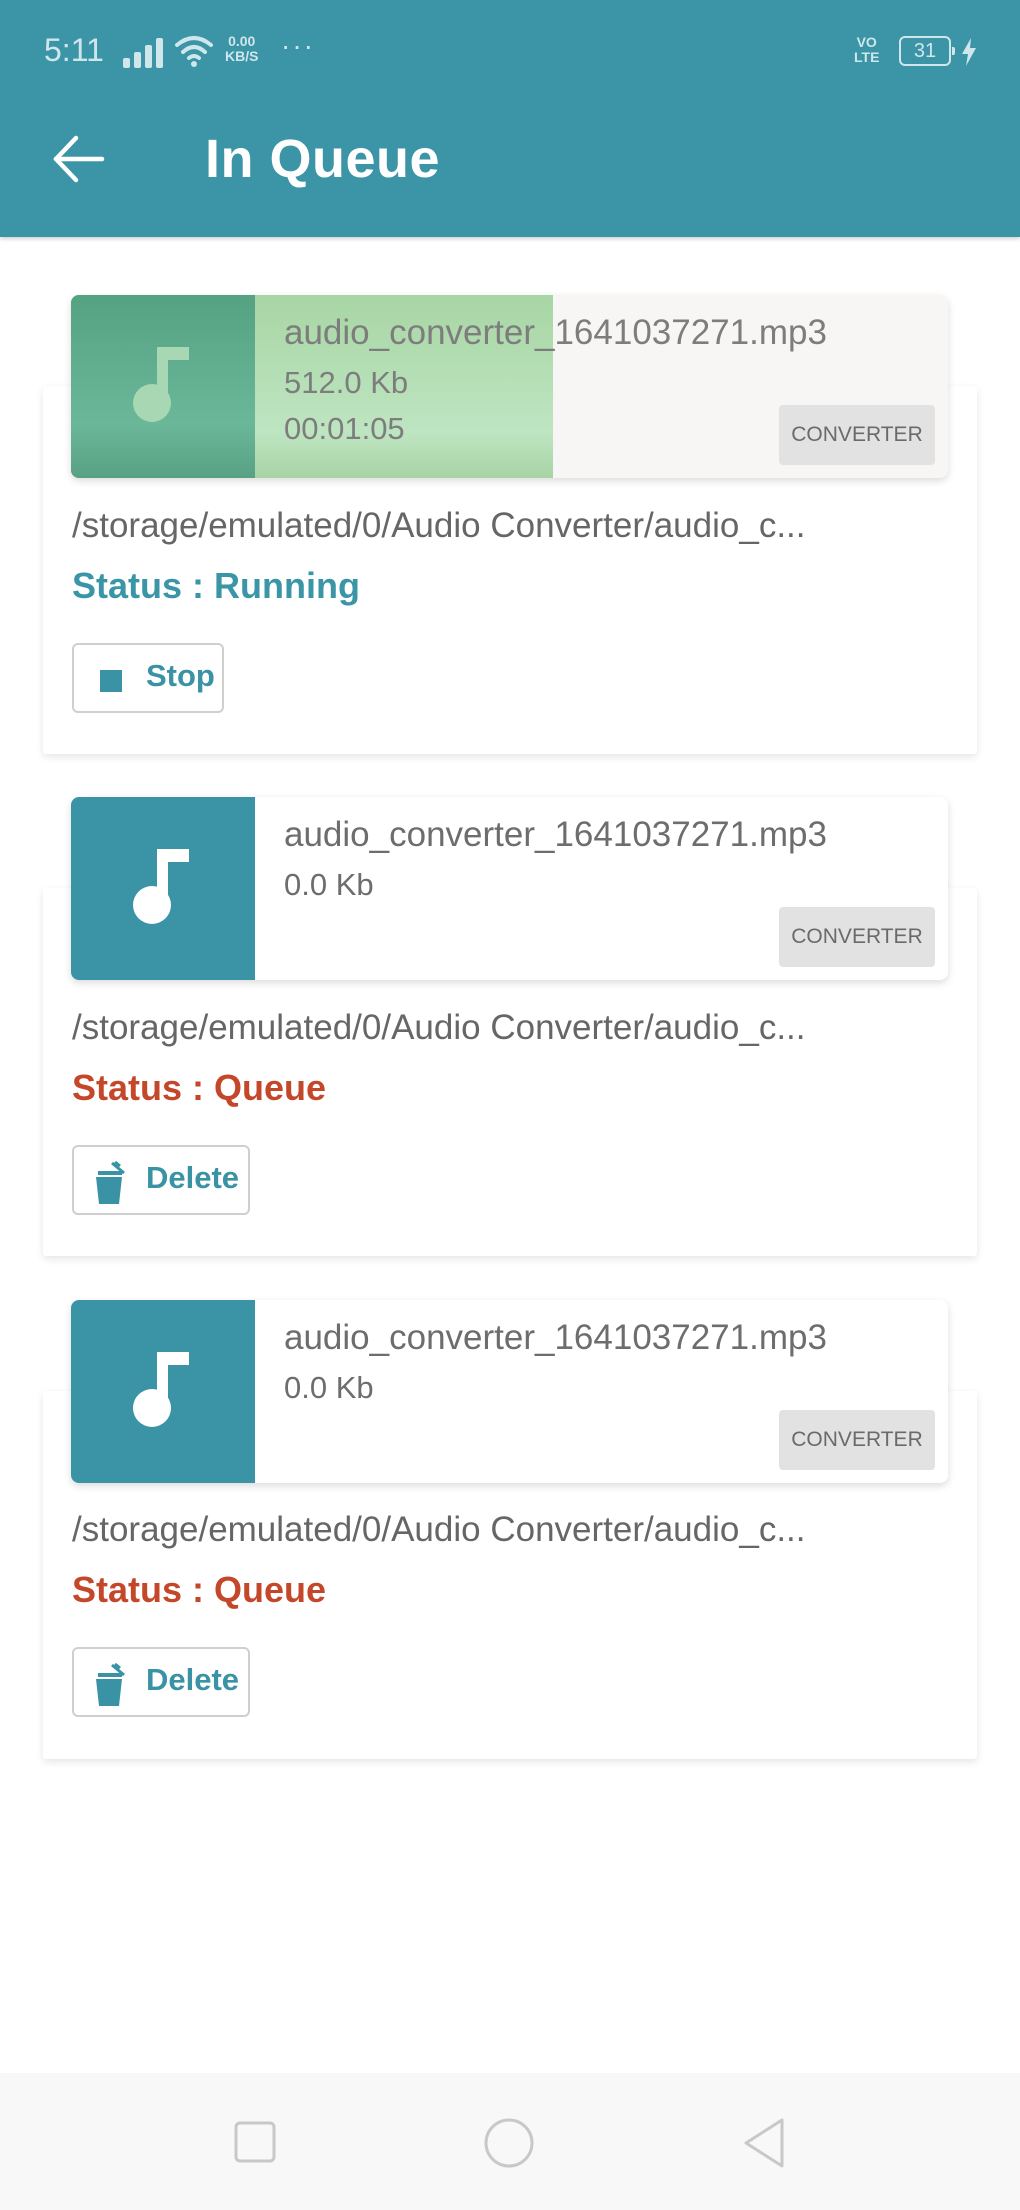 The image size is (1020, 2210). Describe the element at coordinates (866, 42) in the screenshot. I see `volte-top: VO` at that location.